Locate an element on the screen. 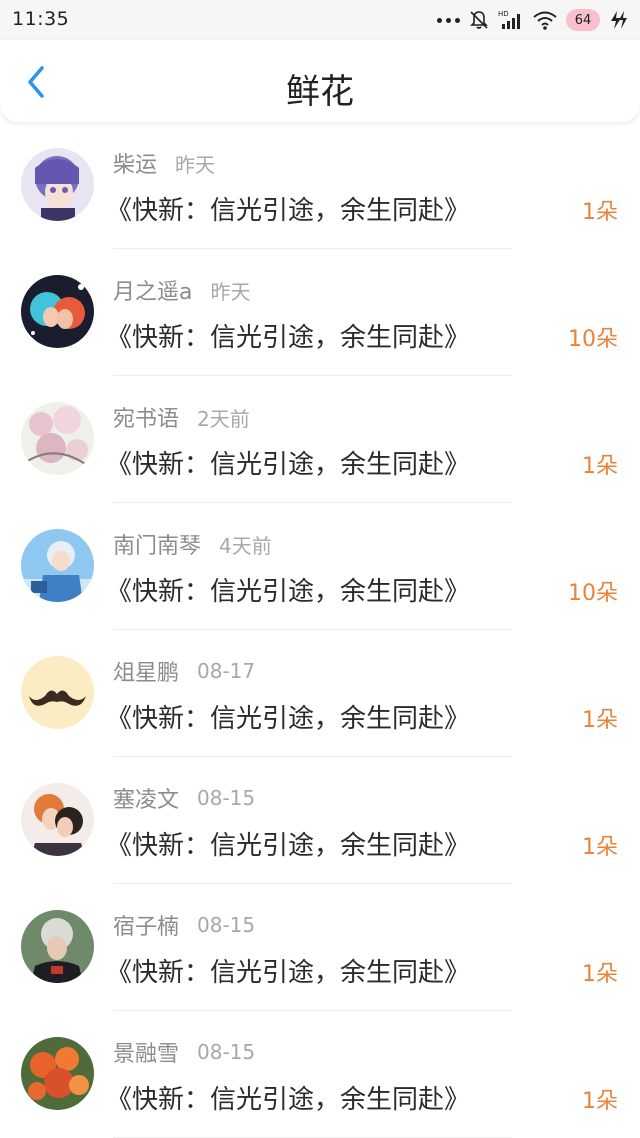  wifi-icon is located at coordinates (545, 20).